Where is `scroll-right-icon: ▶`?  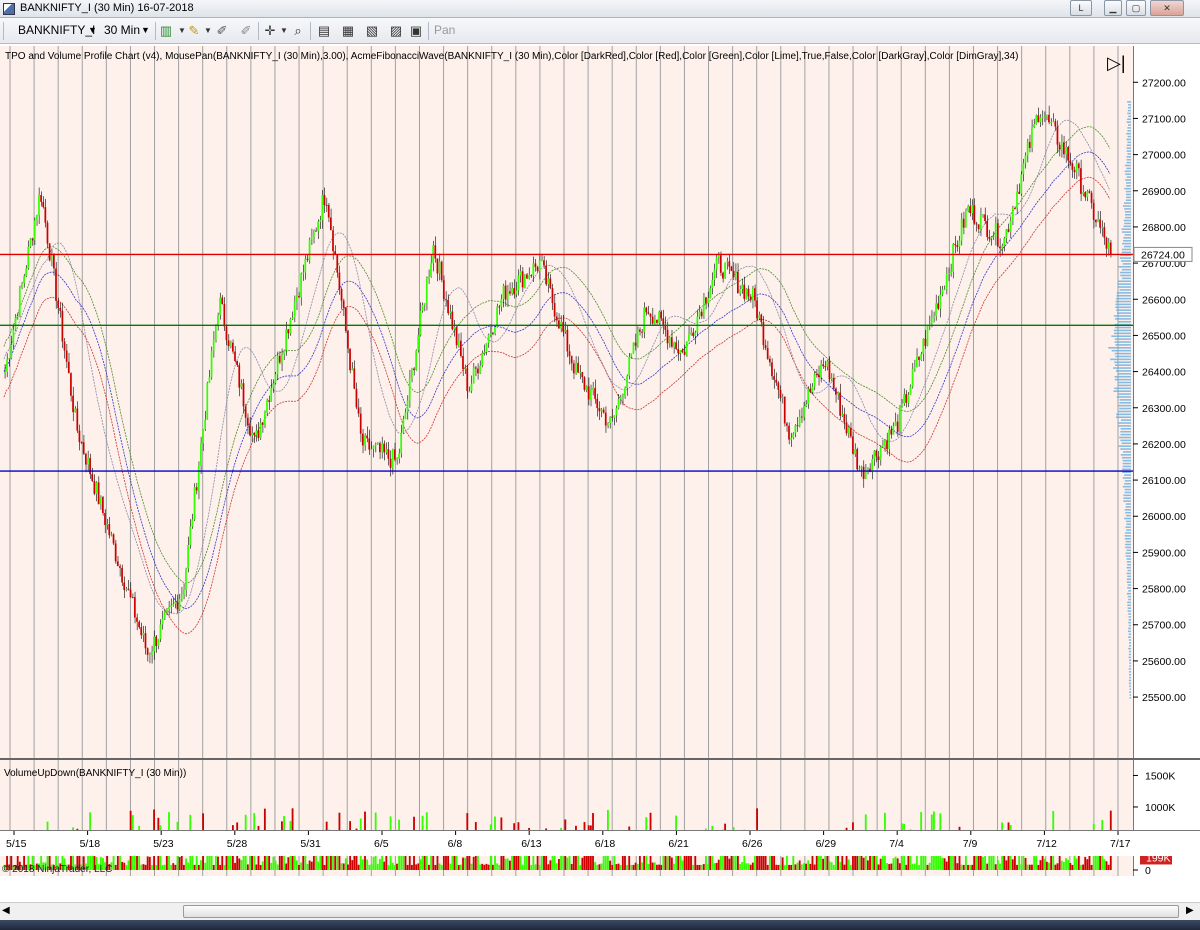
scroll-right-icon: ▶ is located at coordinates (1190, 910).